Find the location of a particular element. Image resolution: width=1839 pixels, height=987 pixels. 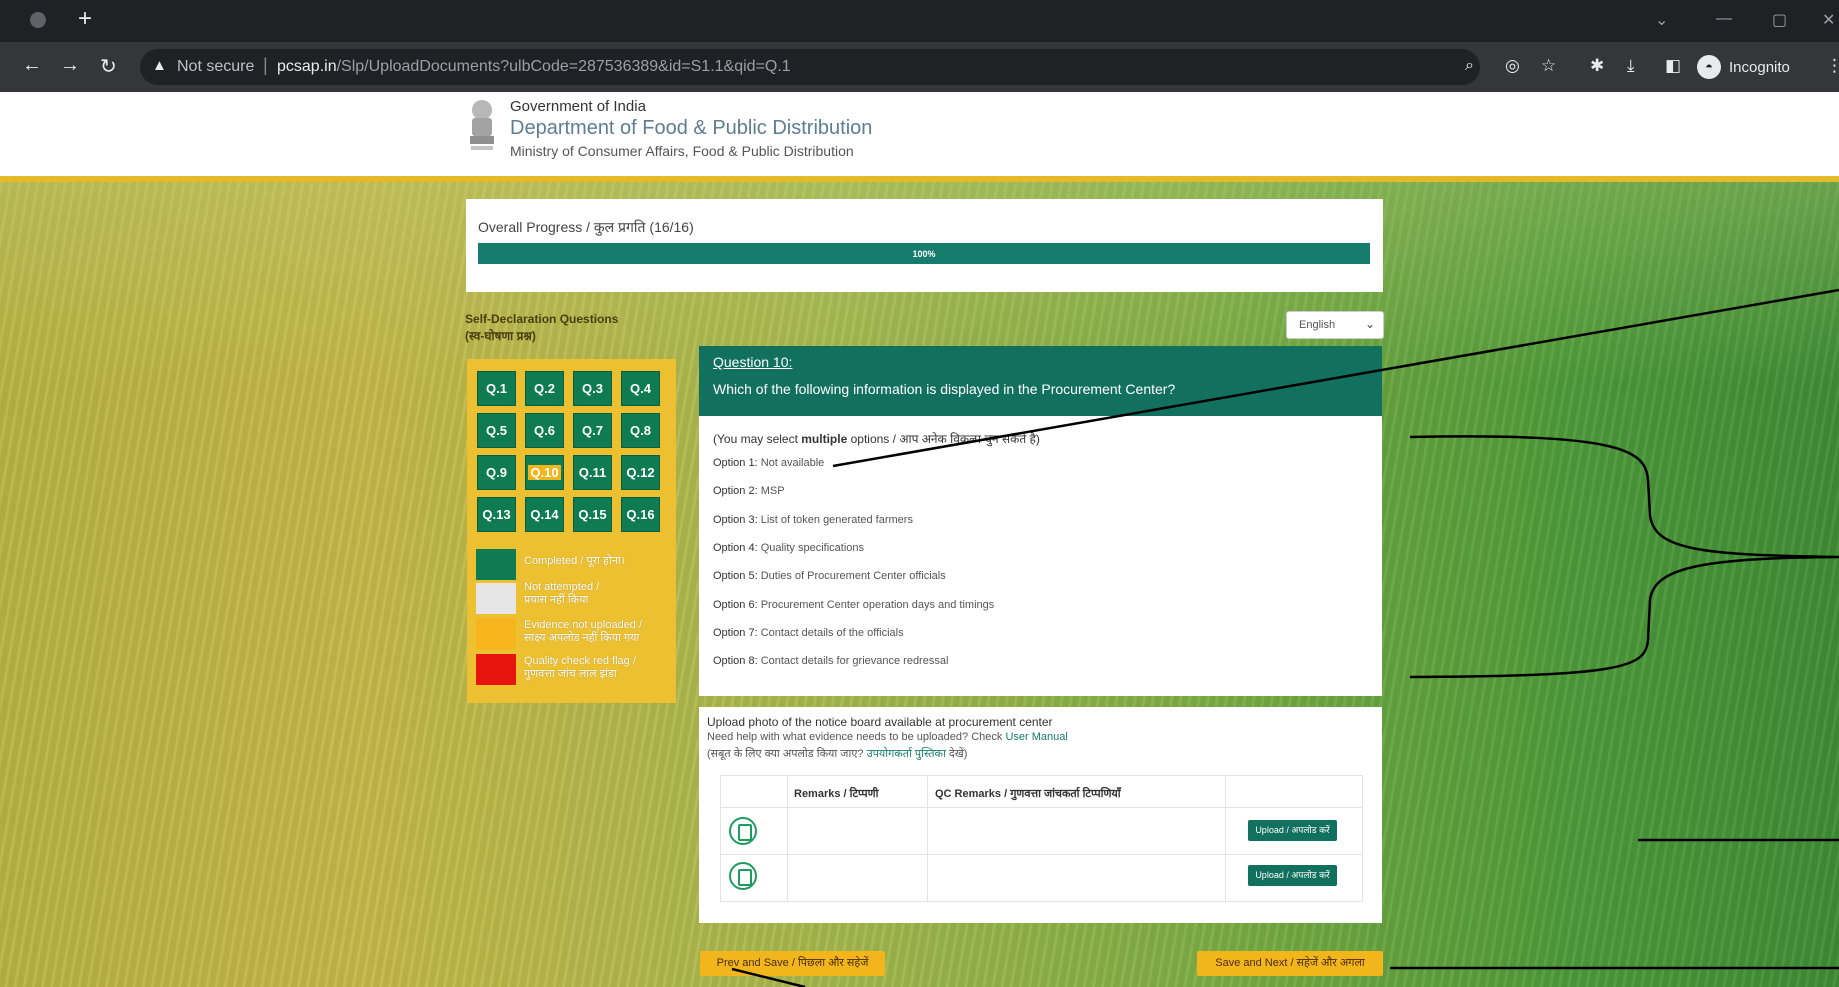

language-value: English is located at coordinates (1317, 325).